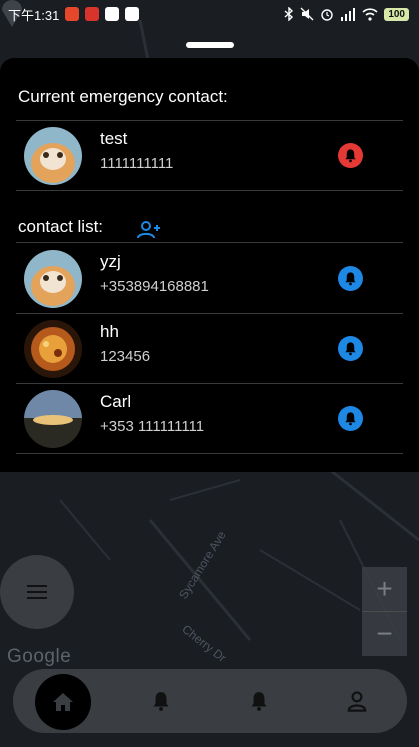 This screenshot has width=419, height=747. Describe the element at coordinates (289, 14) in the screenshot. I see `bluetooth-icon` at that location.